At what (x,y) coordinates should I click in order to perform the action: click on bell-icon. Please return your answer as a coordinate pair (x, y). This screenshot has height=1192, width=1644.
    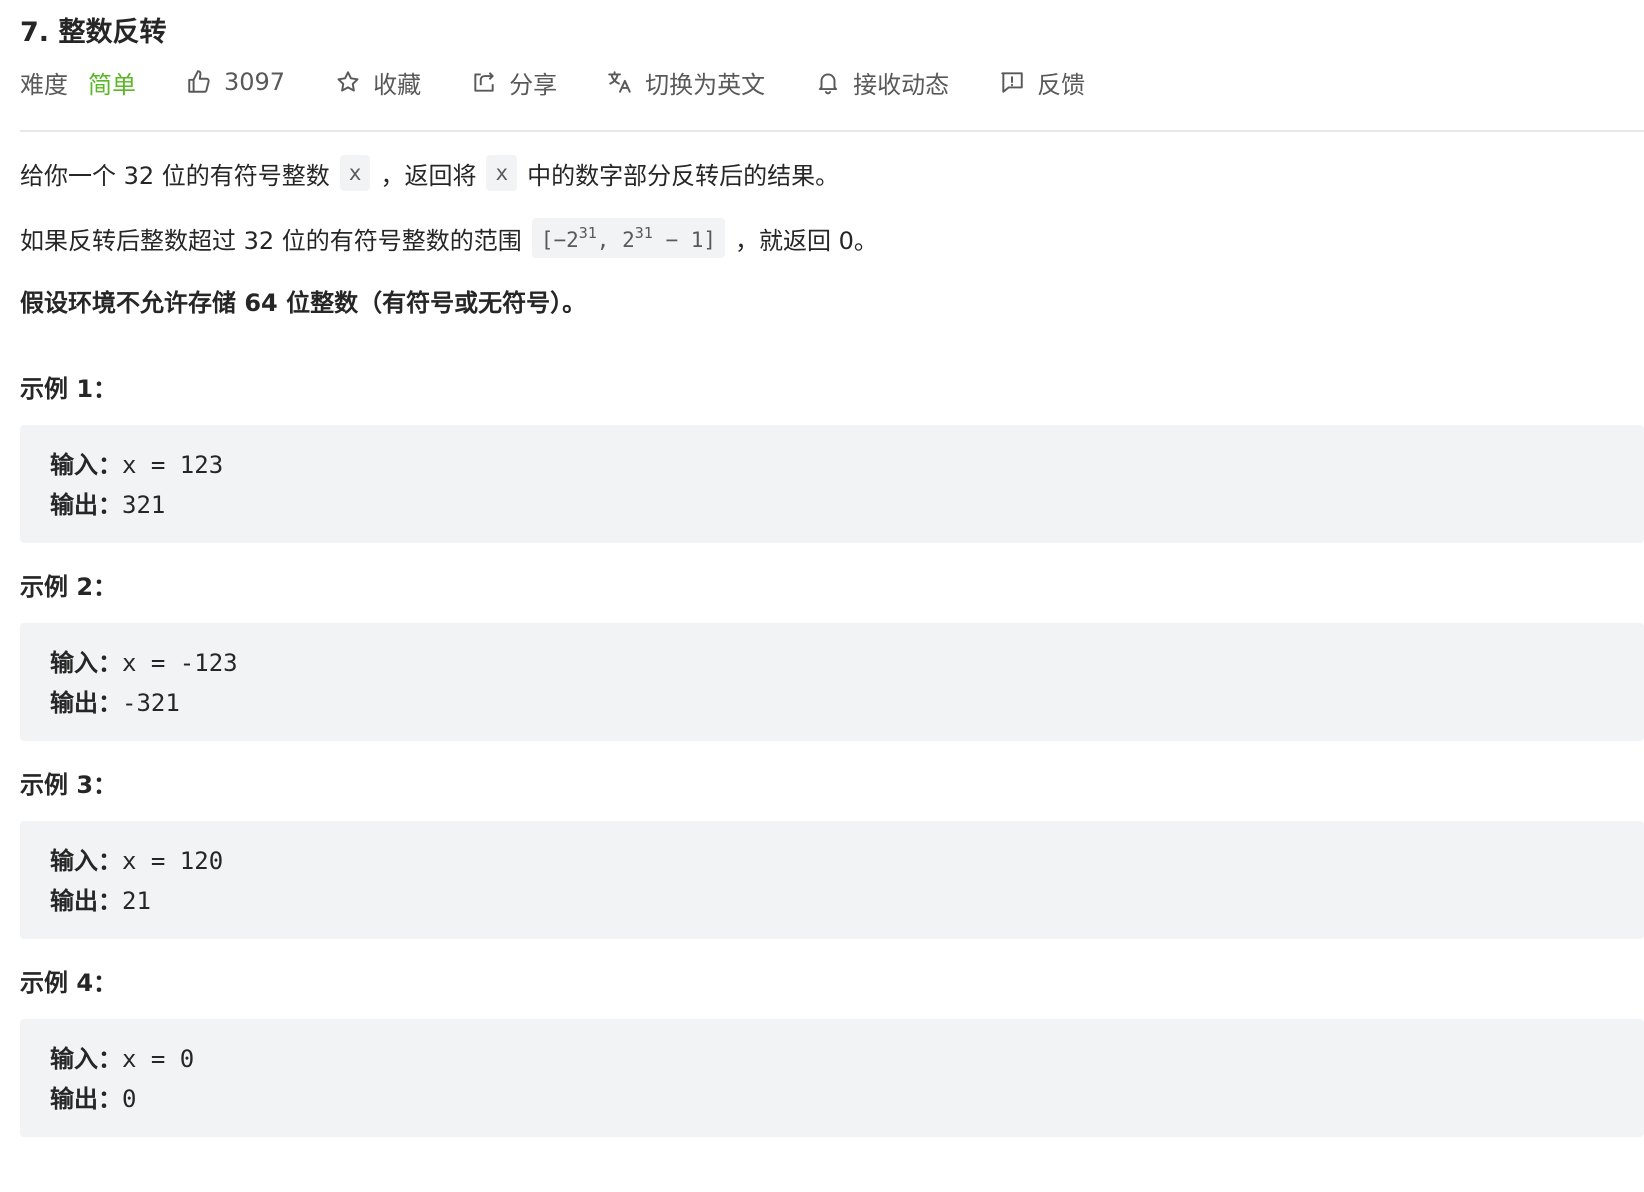
    Looking at the image, I should click on (828, 84).